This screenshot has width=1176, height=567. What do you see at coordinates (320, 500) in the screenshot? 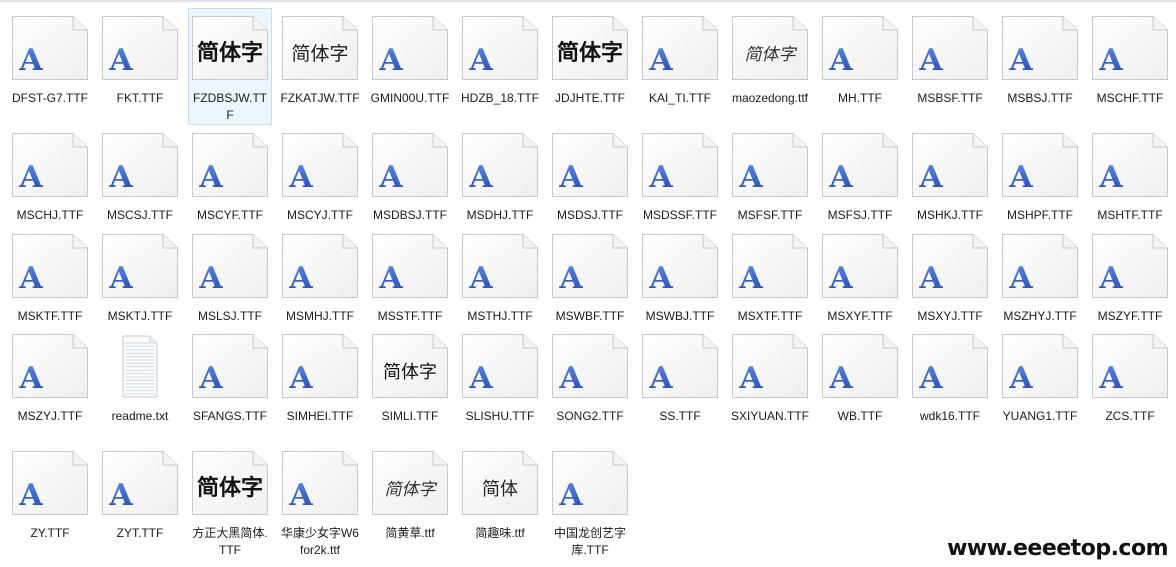
I see `file-item: A 华康少女字W6 for2k.ttf` at bounding box center [320, 500].